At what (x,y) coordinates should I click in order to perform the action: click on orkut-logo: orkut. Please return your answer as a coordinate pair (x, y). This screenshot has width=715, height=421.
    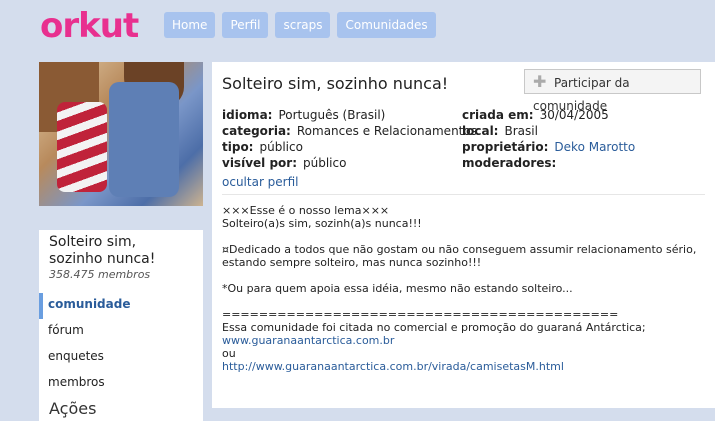
    Looking at the image, I should click on (89, 26).